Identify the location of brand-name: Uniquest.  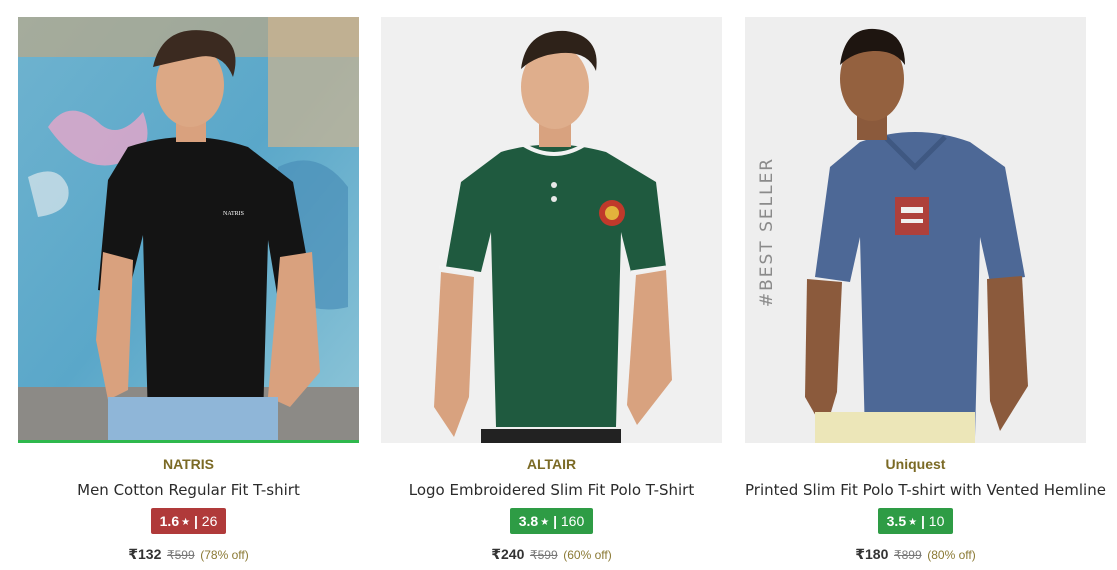
(915, 464).